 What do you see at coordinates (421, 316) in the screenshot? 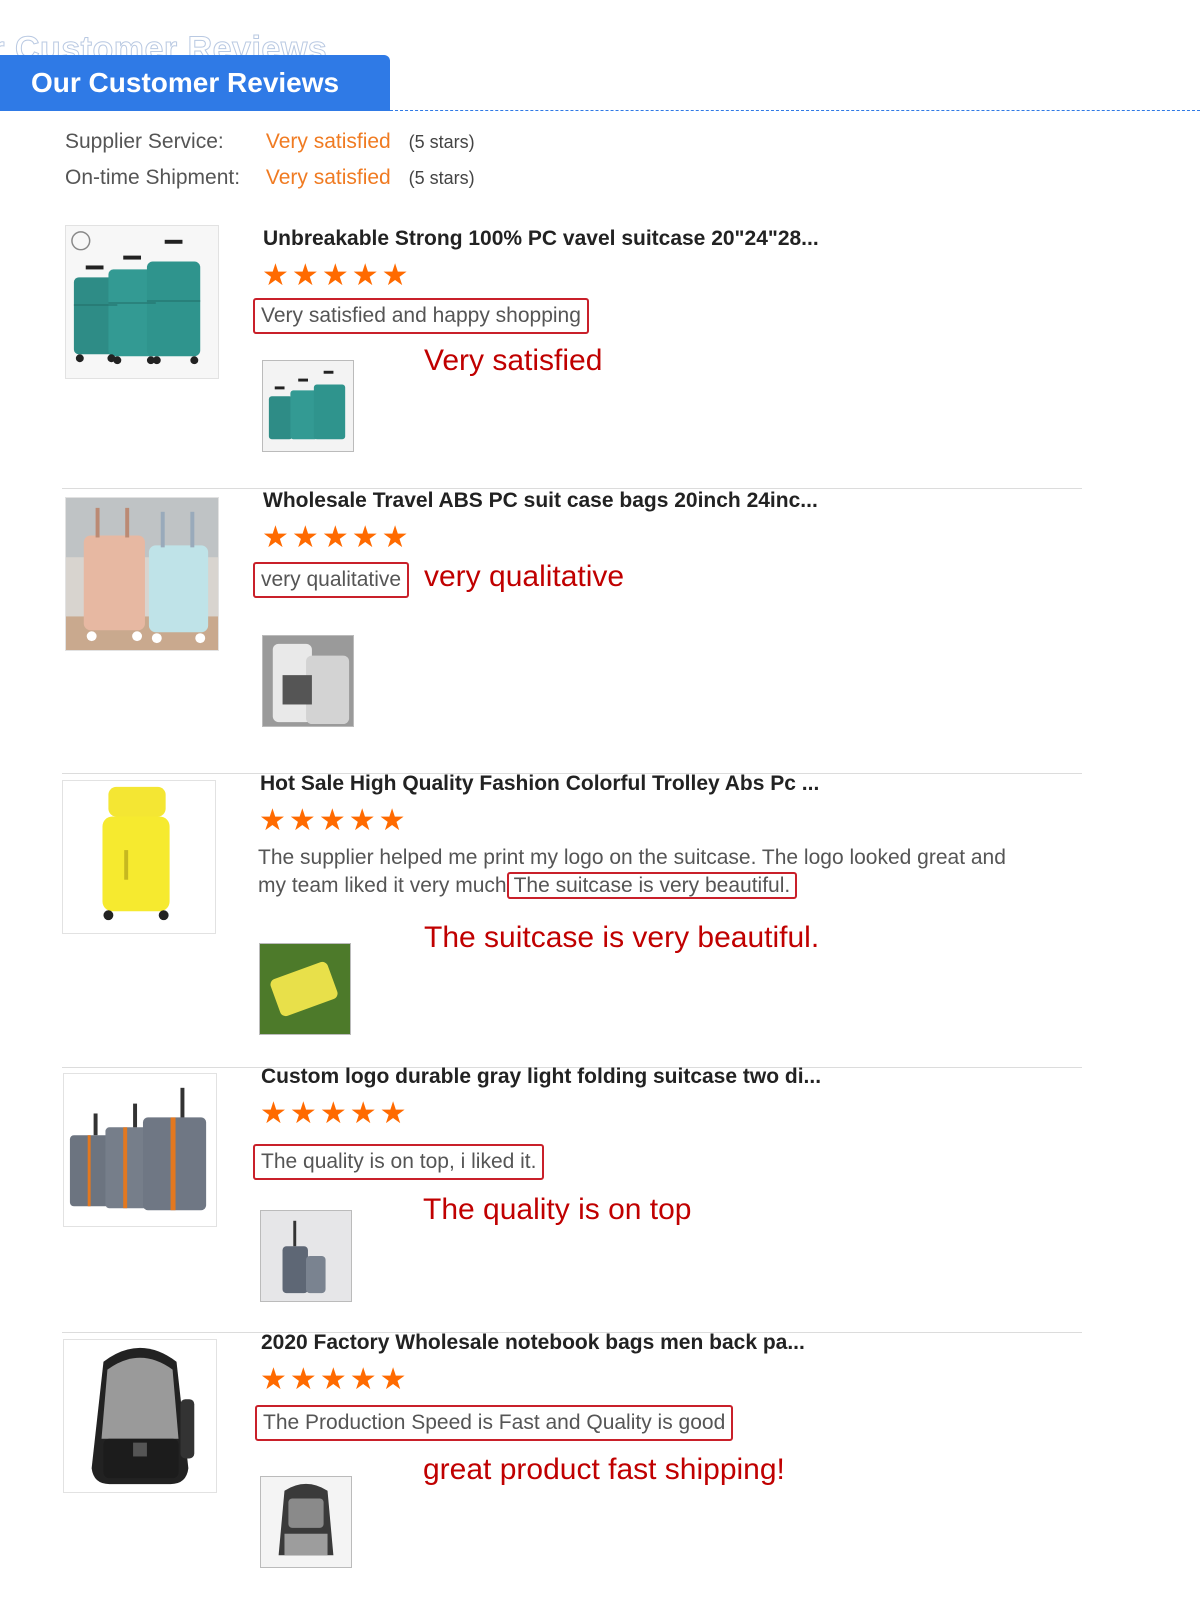
I see `review-comment: Very satisfied and happy shopping` at bounding box center [421, 316].